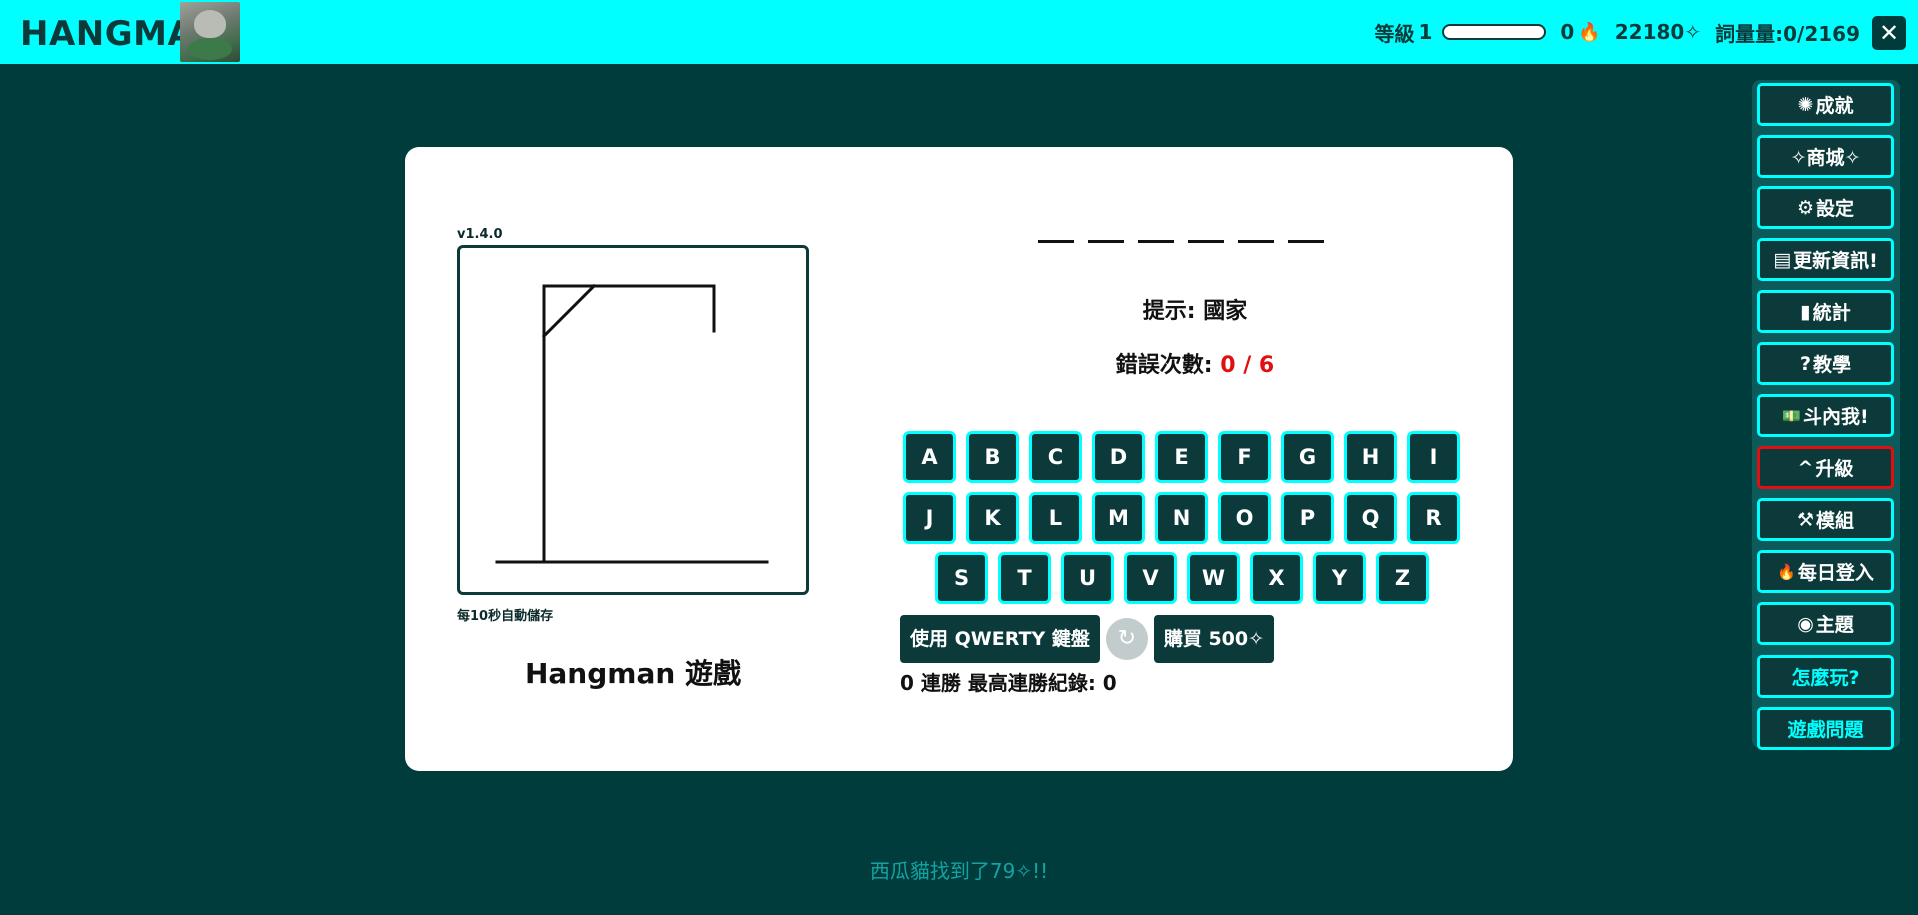 Image resolution: width=1918 pixels, height=915 pixels. Describe the element at coordinates (1494, 32) in the screenshot. I see `level-progress-bar` at that location.